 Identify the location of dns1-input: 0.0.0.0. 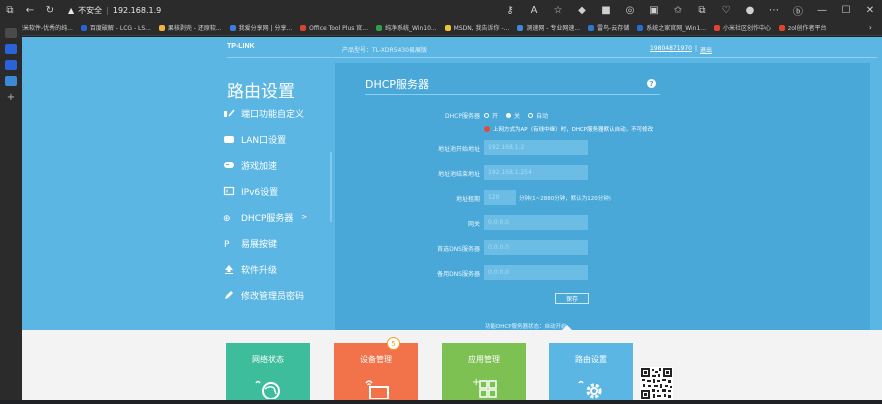
(536, 247).